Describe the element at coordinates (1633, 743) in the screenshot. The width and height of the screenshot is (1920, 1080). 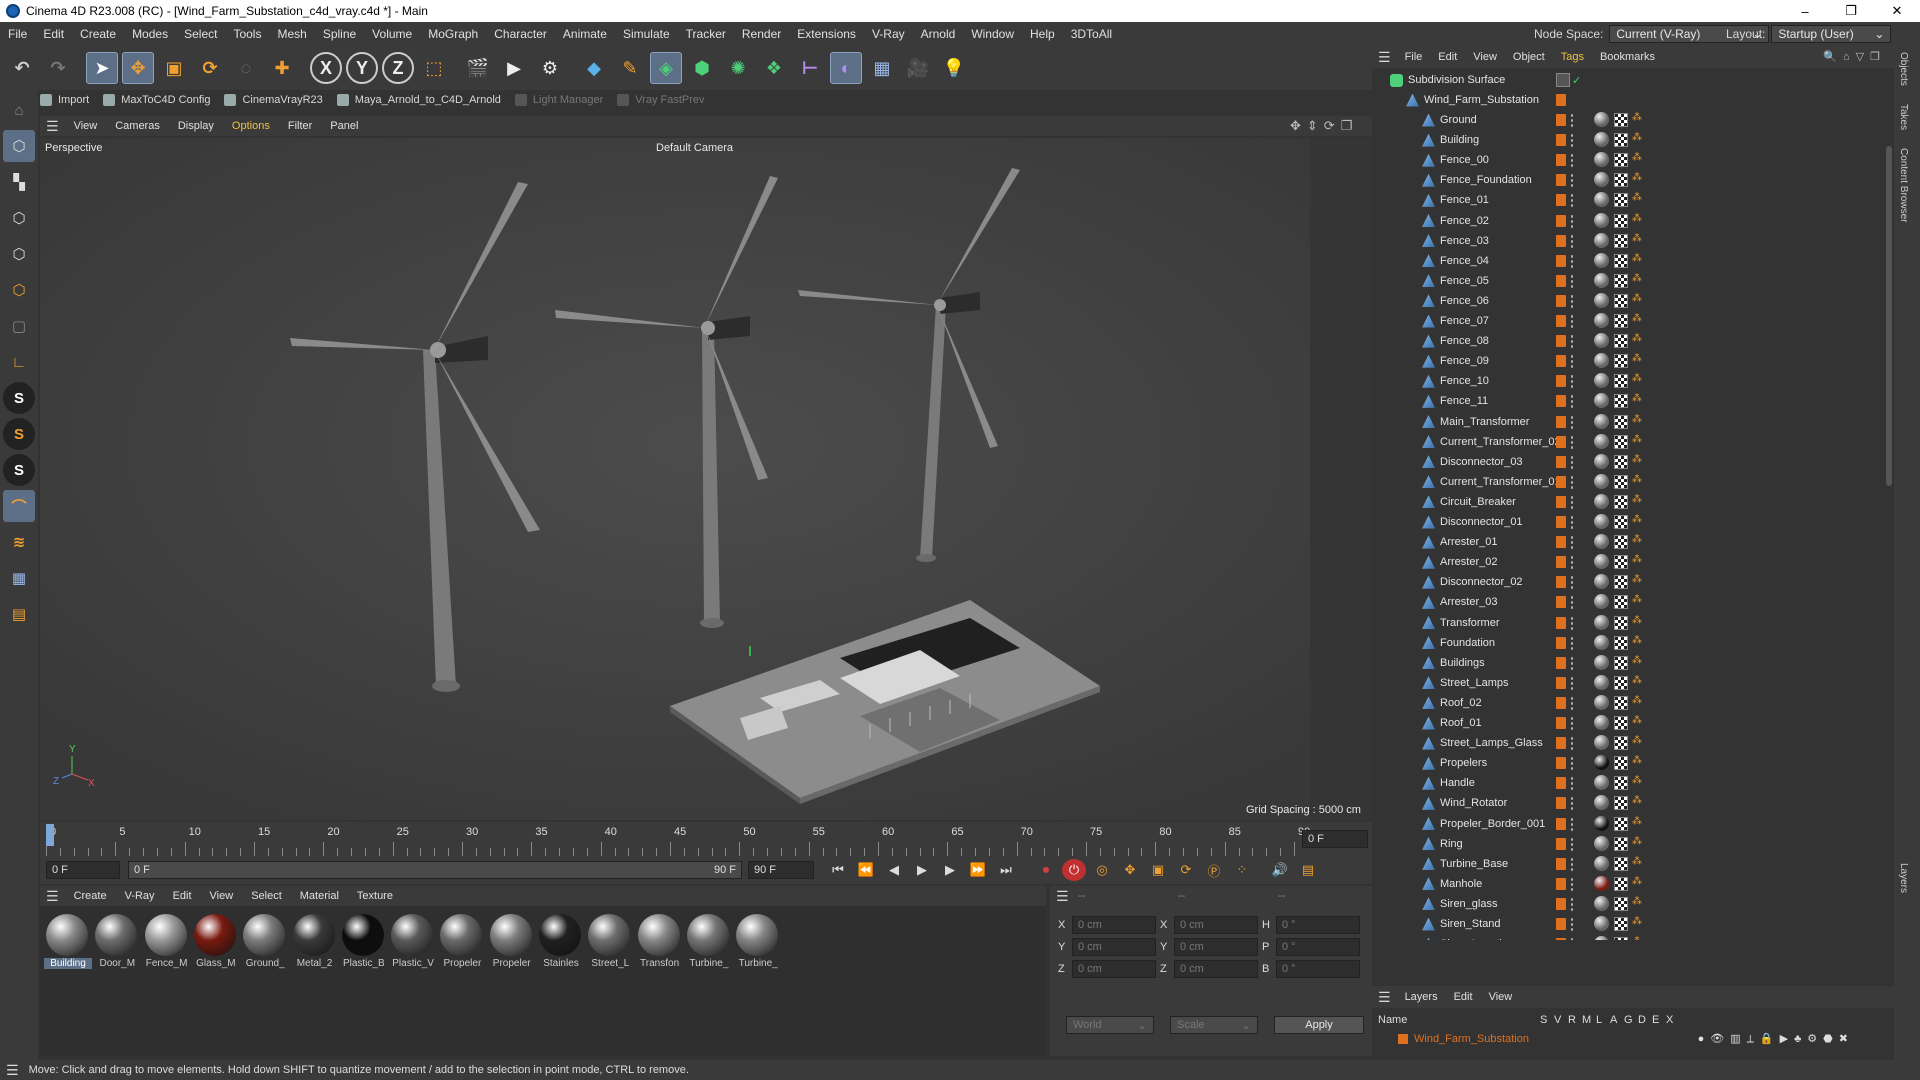
I see `object-row: Street_Lamps_Glass ⁂` at that location.